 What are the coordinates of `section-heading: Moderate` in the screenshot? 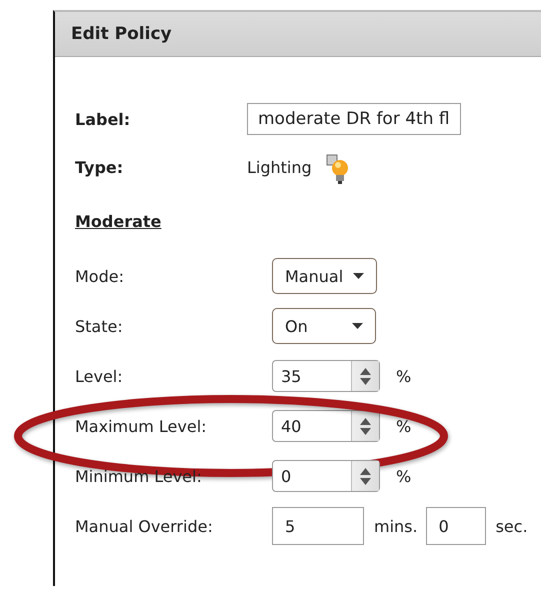 It's located at (118, 221).